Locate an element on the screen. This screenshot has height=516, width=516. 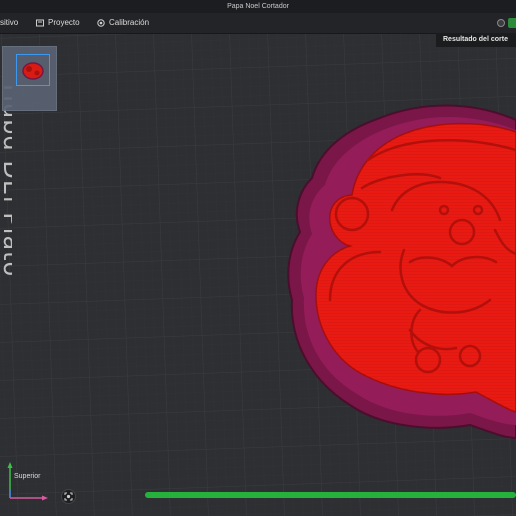
plate-thumbnail is located at coordinates (29, 78).